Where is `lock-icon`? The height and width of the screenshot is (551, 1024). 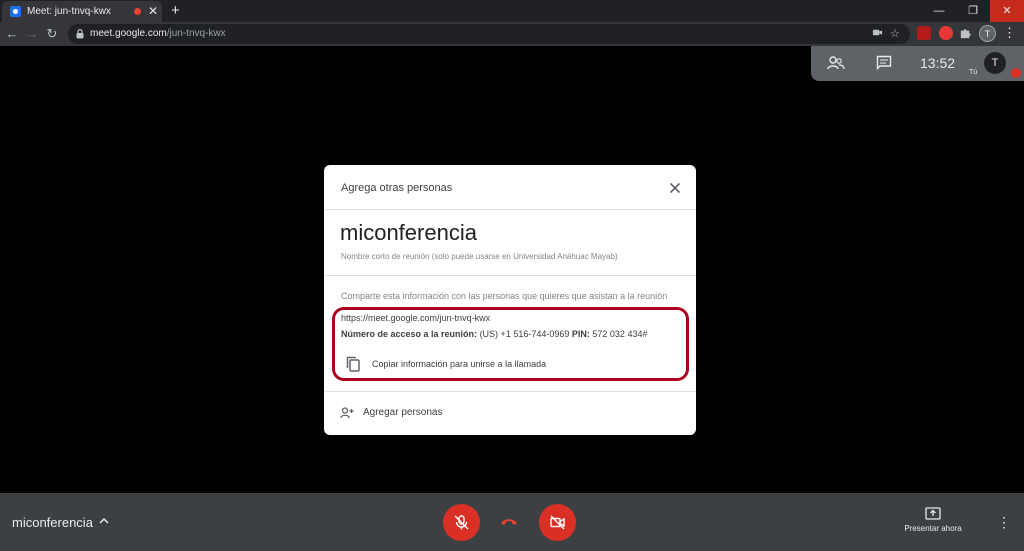 lock-icon is located at coordinates (80, 34).